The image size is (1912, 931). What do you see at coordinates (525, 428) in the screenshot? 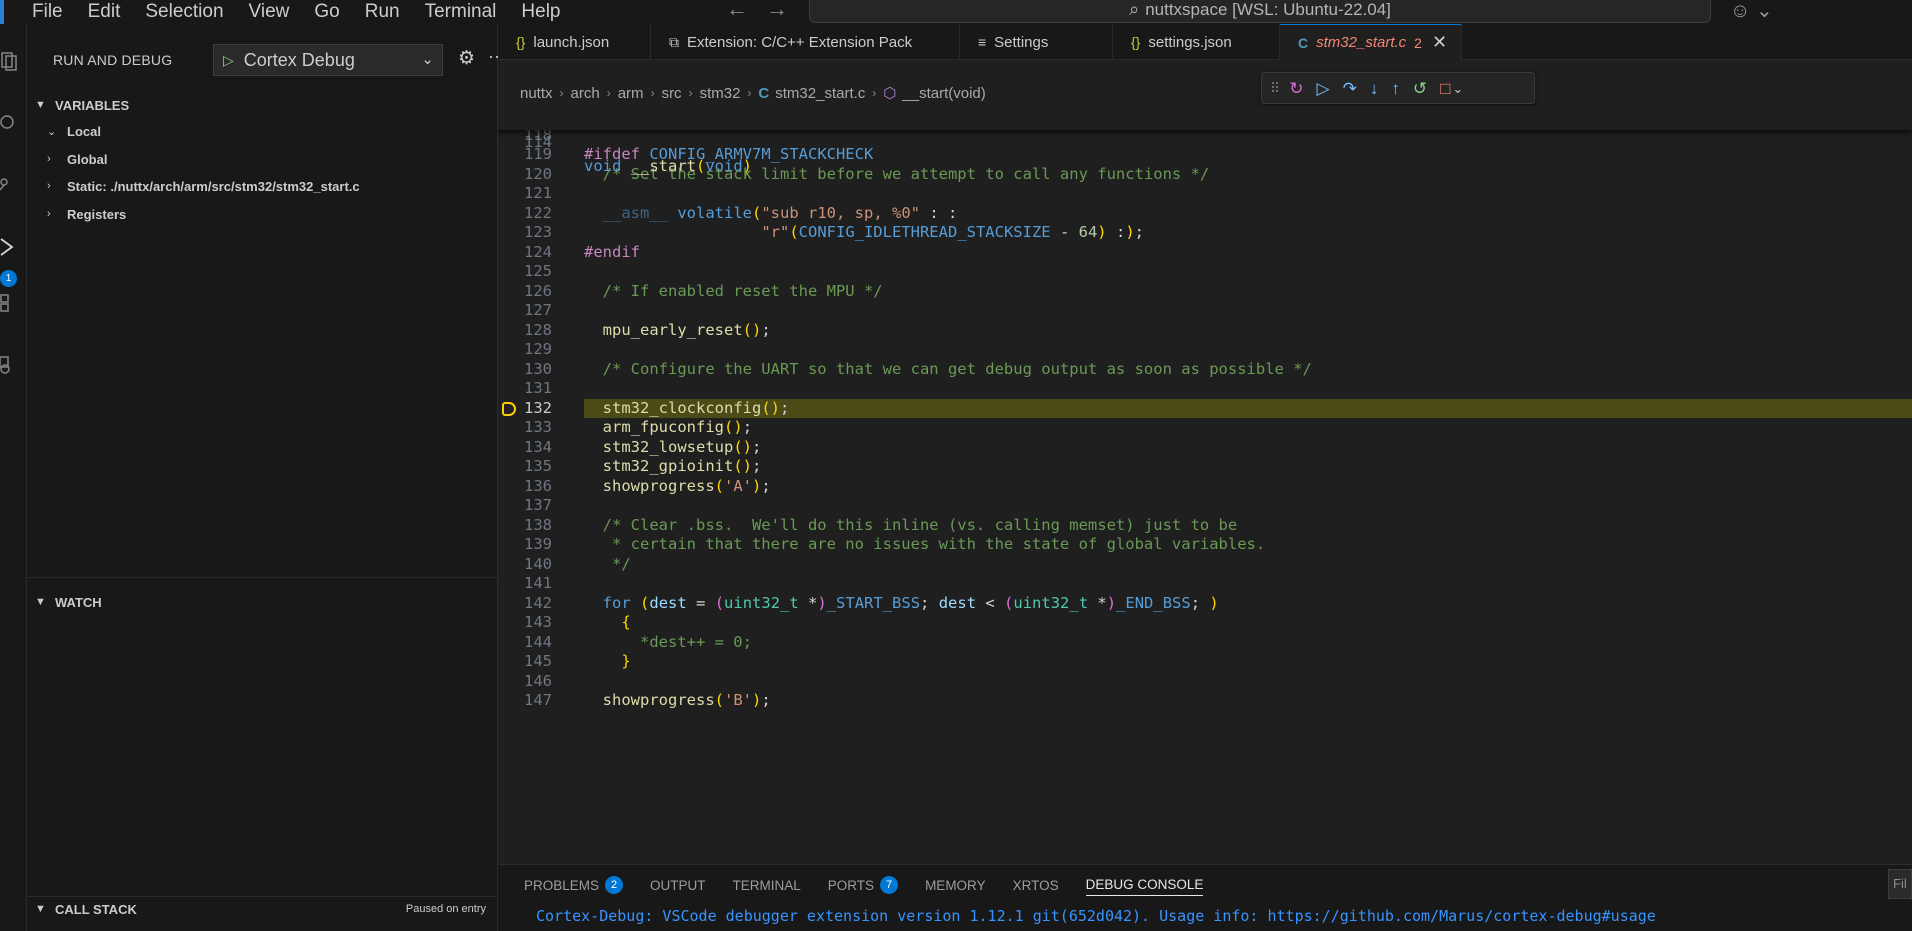
I see `line-number: 133` at bounding box center [525, 428].